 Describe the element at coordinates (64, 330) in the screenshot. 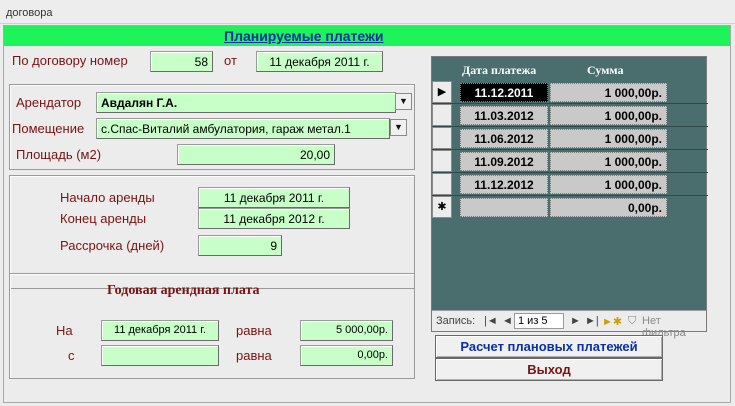

I see `annual-on-label: На` at that location.